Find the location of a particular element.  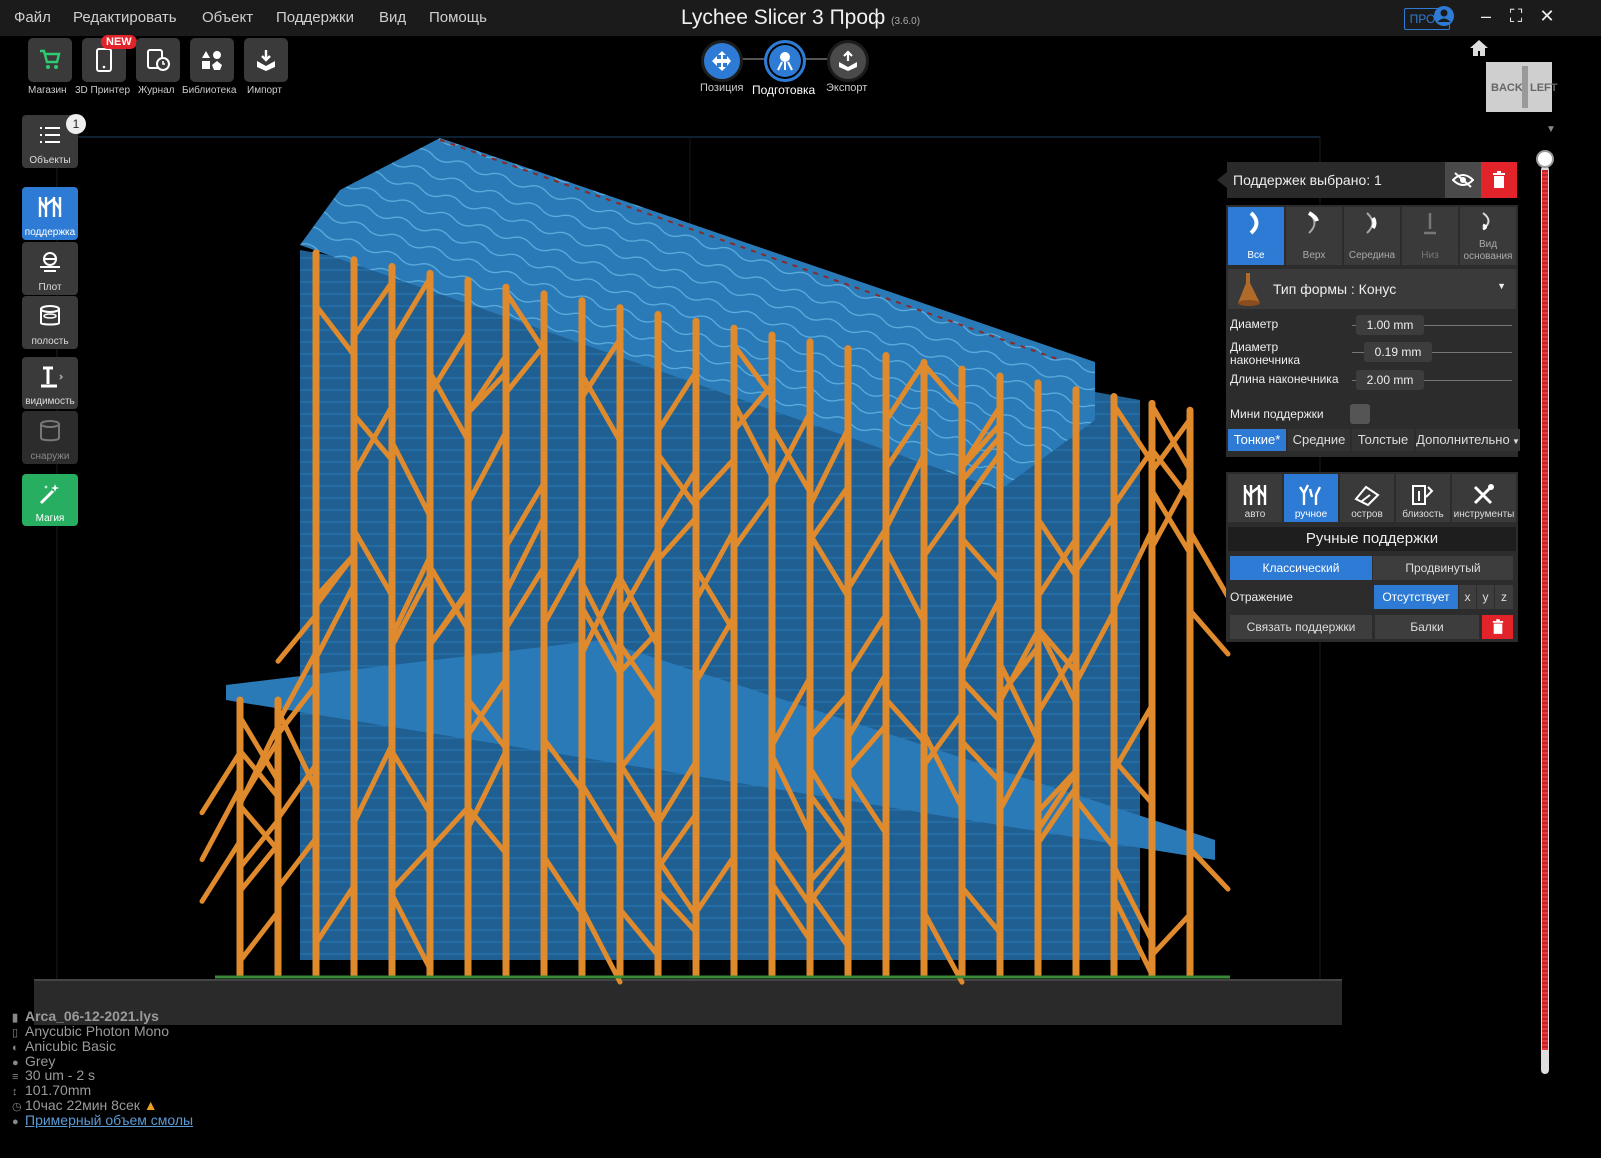

tools-icon is located at coordinates (1483, 494).